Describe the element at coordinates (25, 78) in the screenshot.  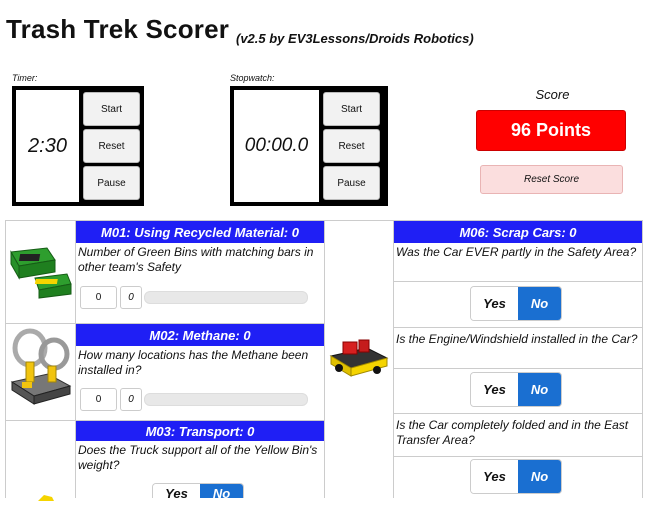
I see `timer-label: Timer:` at that location.